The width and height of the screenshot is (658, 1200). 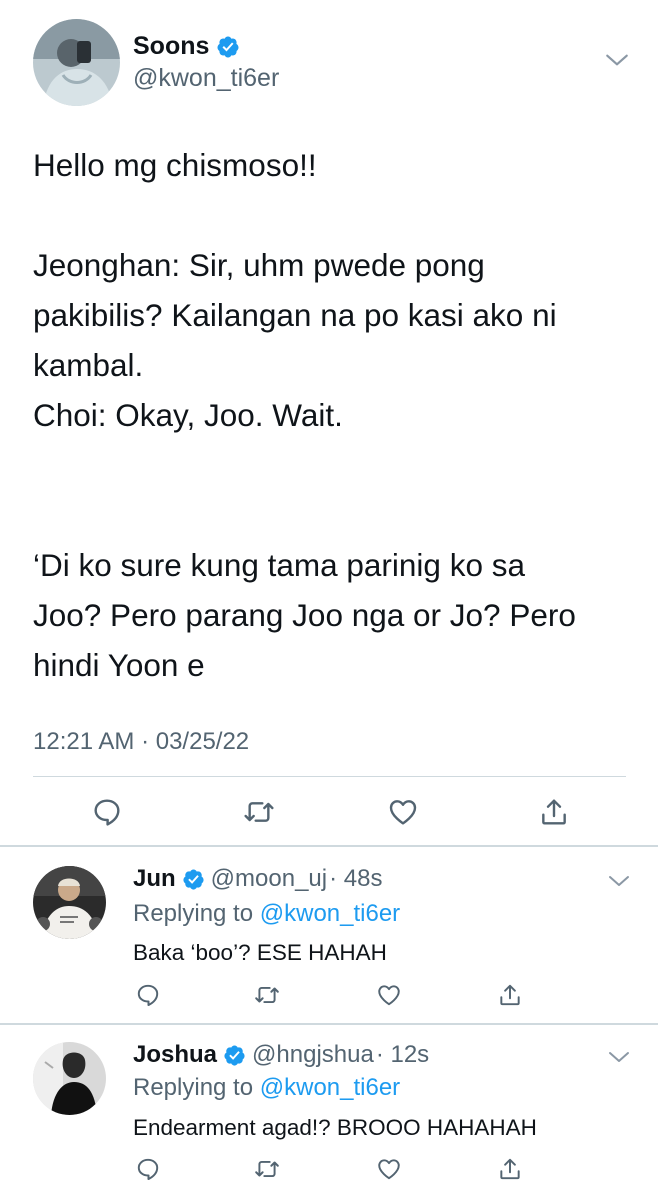 What do you see at coordinates (313, 1055) in the screenshot?
I see `user-handle: @hngjshua` at bounding box center [313, 1055].